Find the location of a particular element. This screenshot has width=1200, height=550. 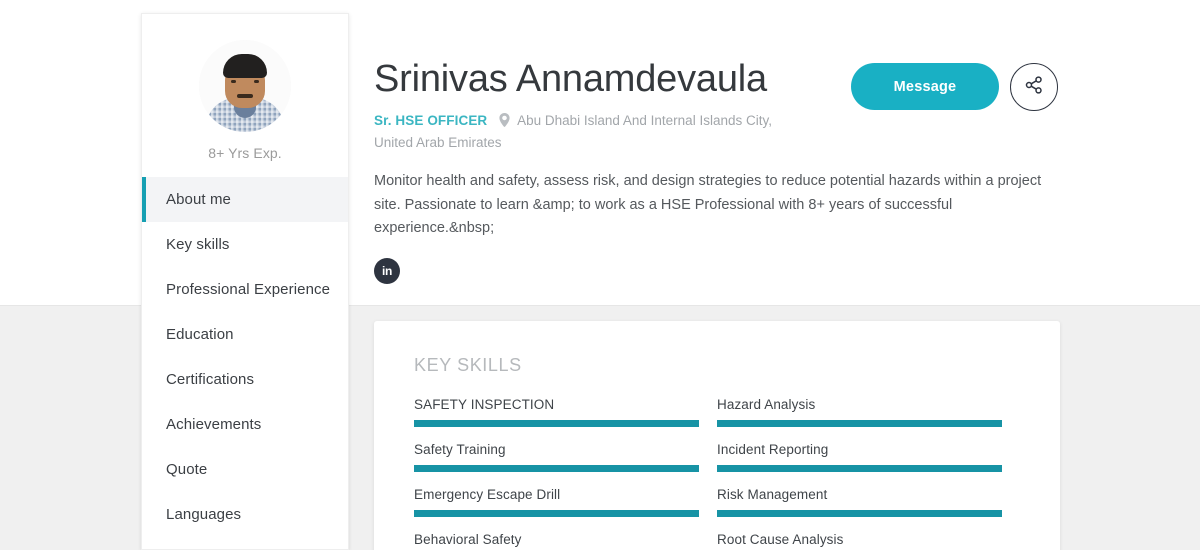

sidebar-item-about-me: About me is located at coordinates (245, 199).